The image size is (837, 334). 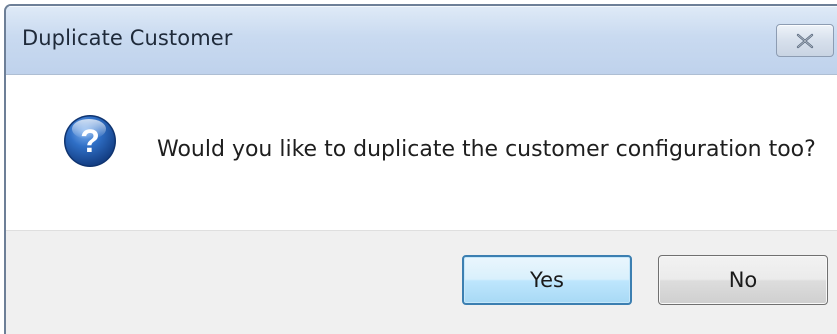 I want to click on yes-button-label: Yes, so click(x=547, y=280).